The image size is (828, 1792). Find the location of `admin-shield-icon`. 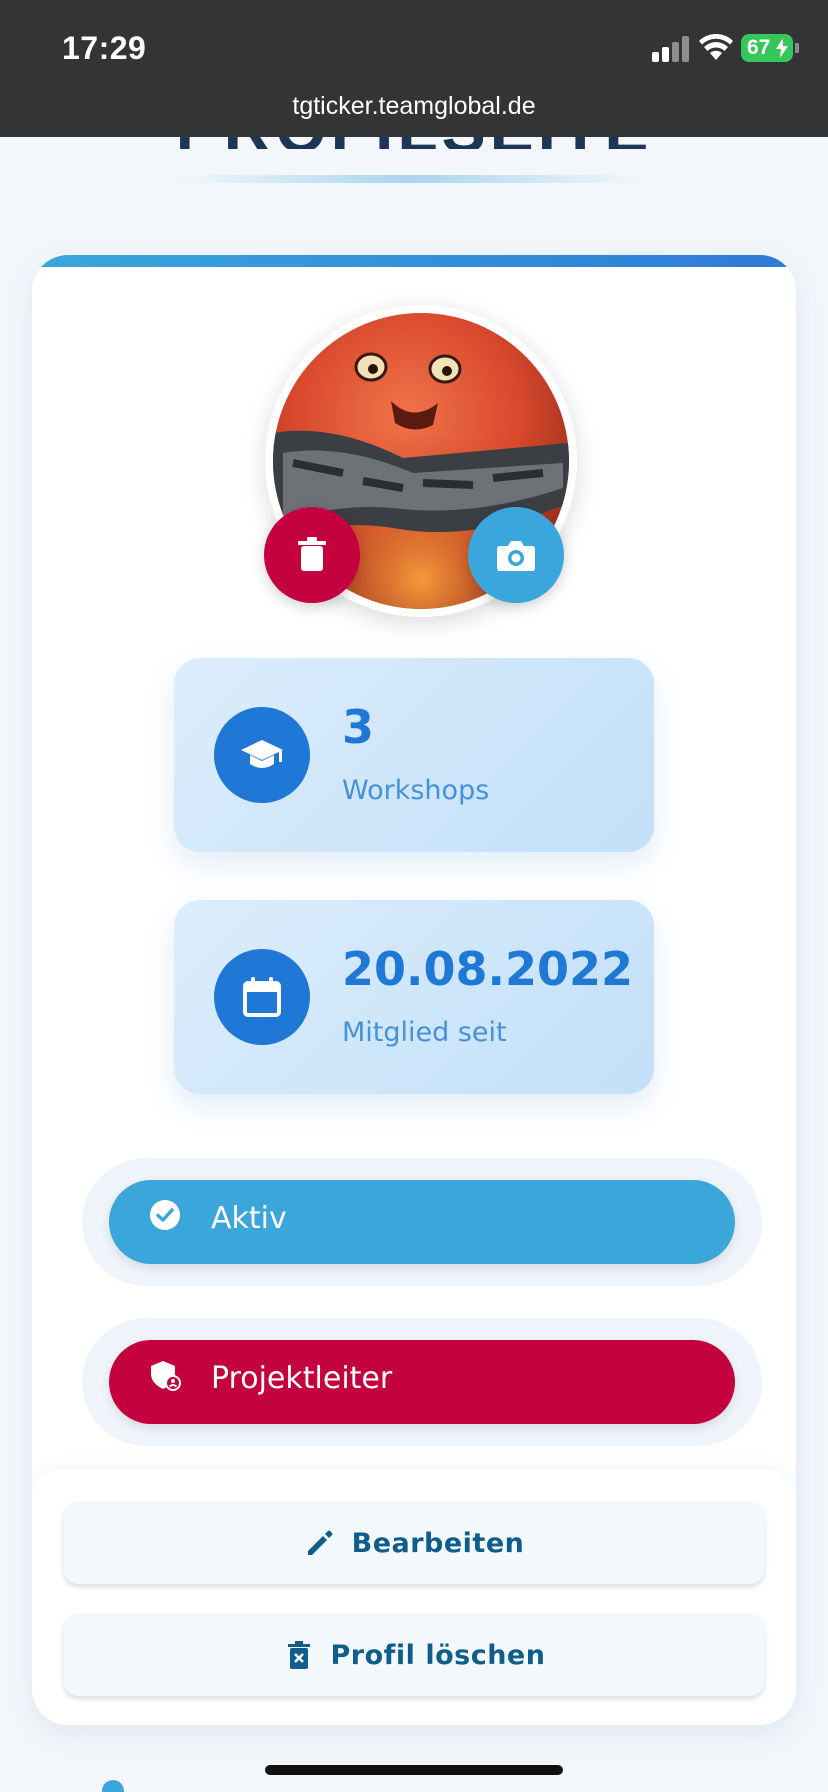

admin-shield-icon is located at coordinates (166, 1376).